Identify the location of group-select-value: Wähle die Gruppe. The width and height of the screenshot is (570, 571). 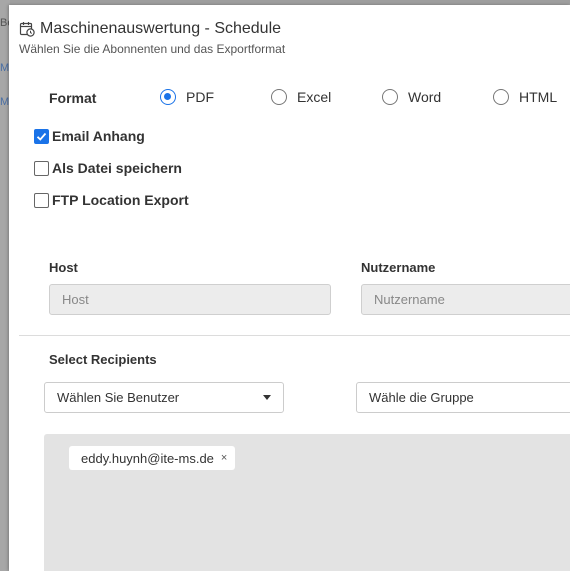
(421, 397).